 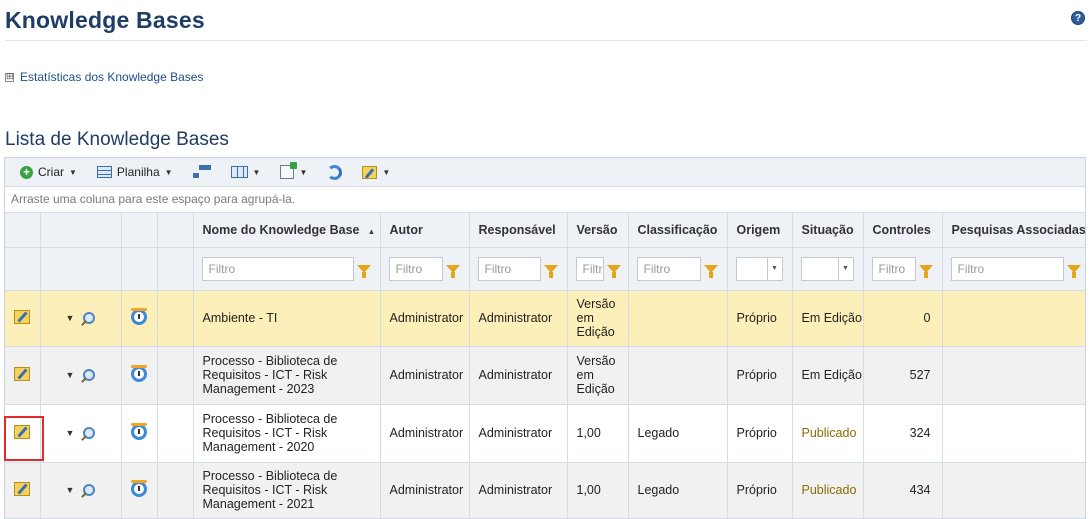 What do you see at coordinates (104, 172) in the screenshot?
I see `spreadsheet-icon` at bounding box center [104, 172].